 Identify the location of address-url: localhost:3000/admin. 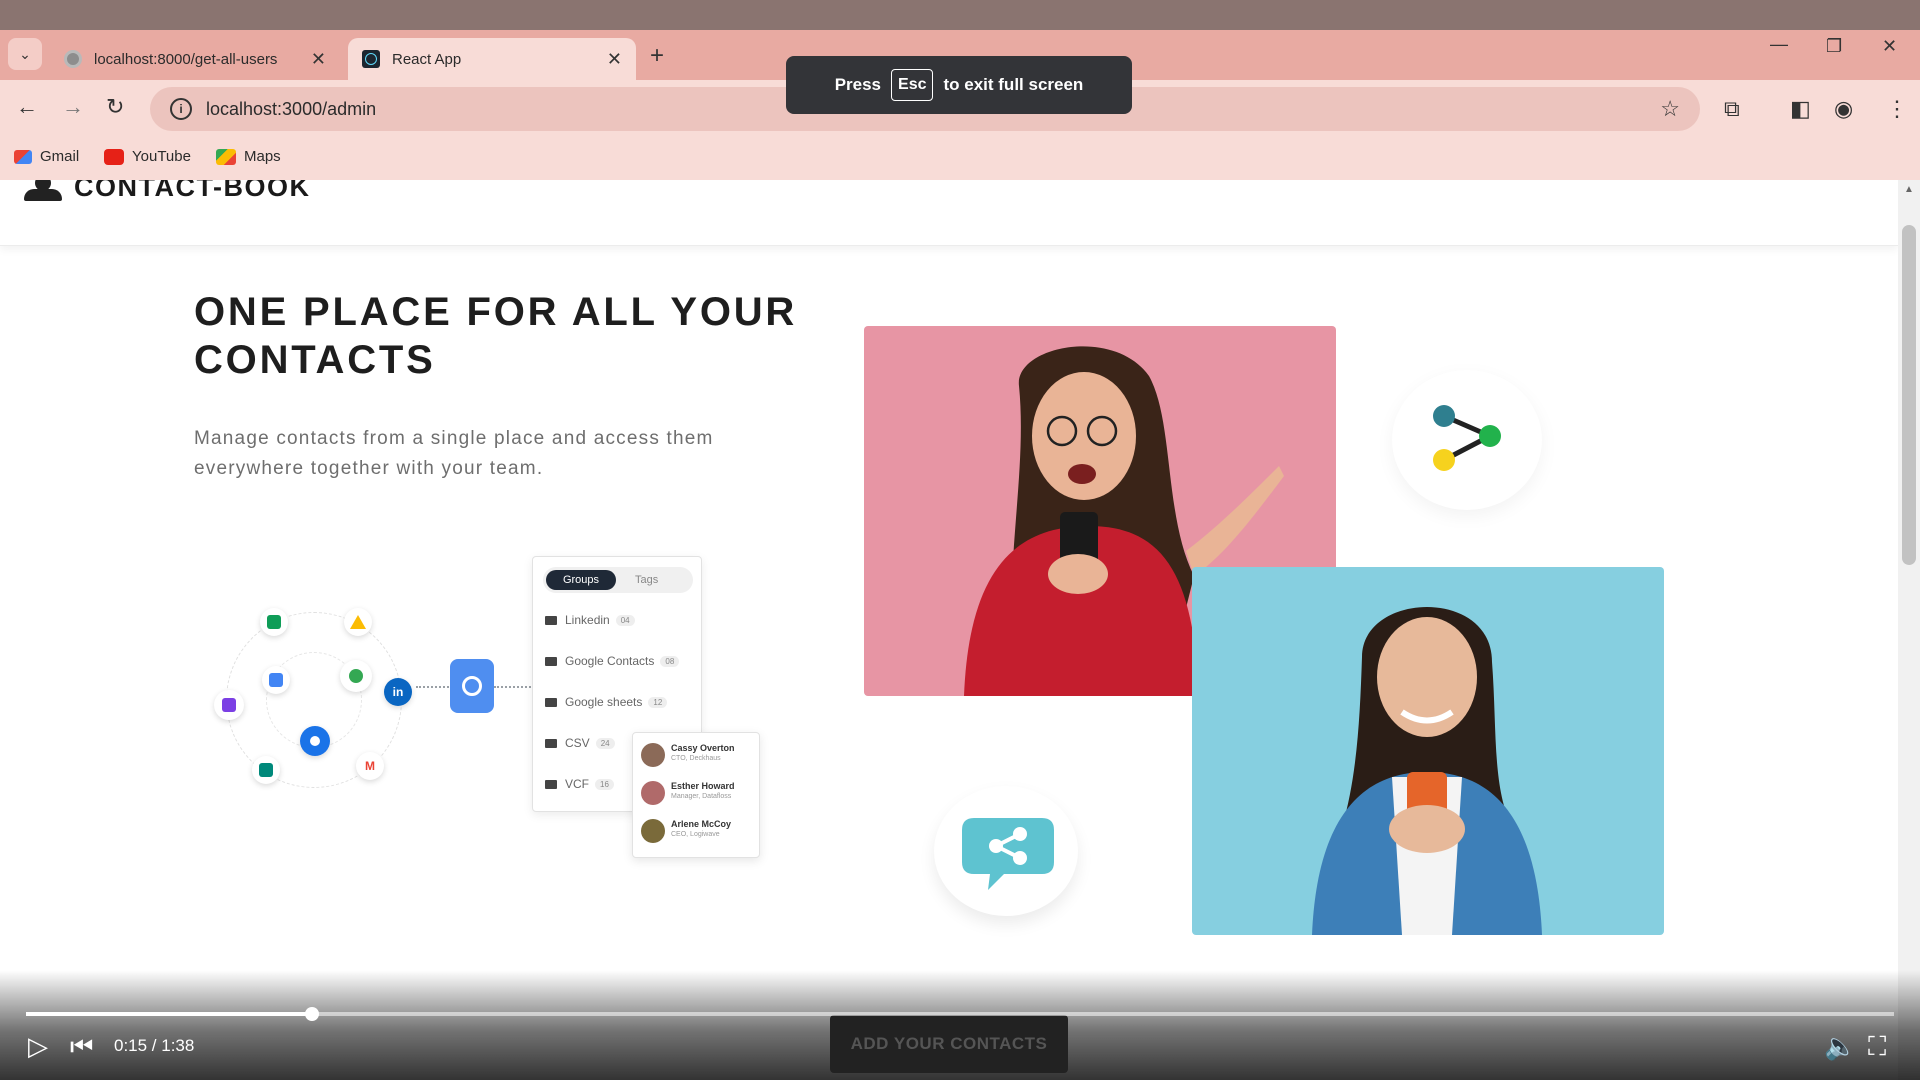
(291, 108).